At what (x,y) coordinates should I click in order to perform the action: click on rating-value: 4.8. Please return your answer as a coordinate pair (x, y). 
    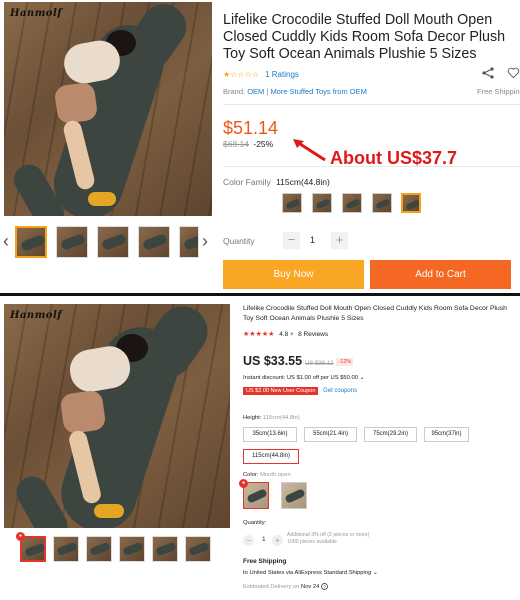
    Looking at the image, I should click on (284, 334).